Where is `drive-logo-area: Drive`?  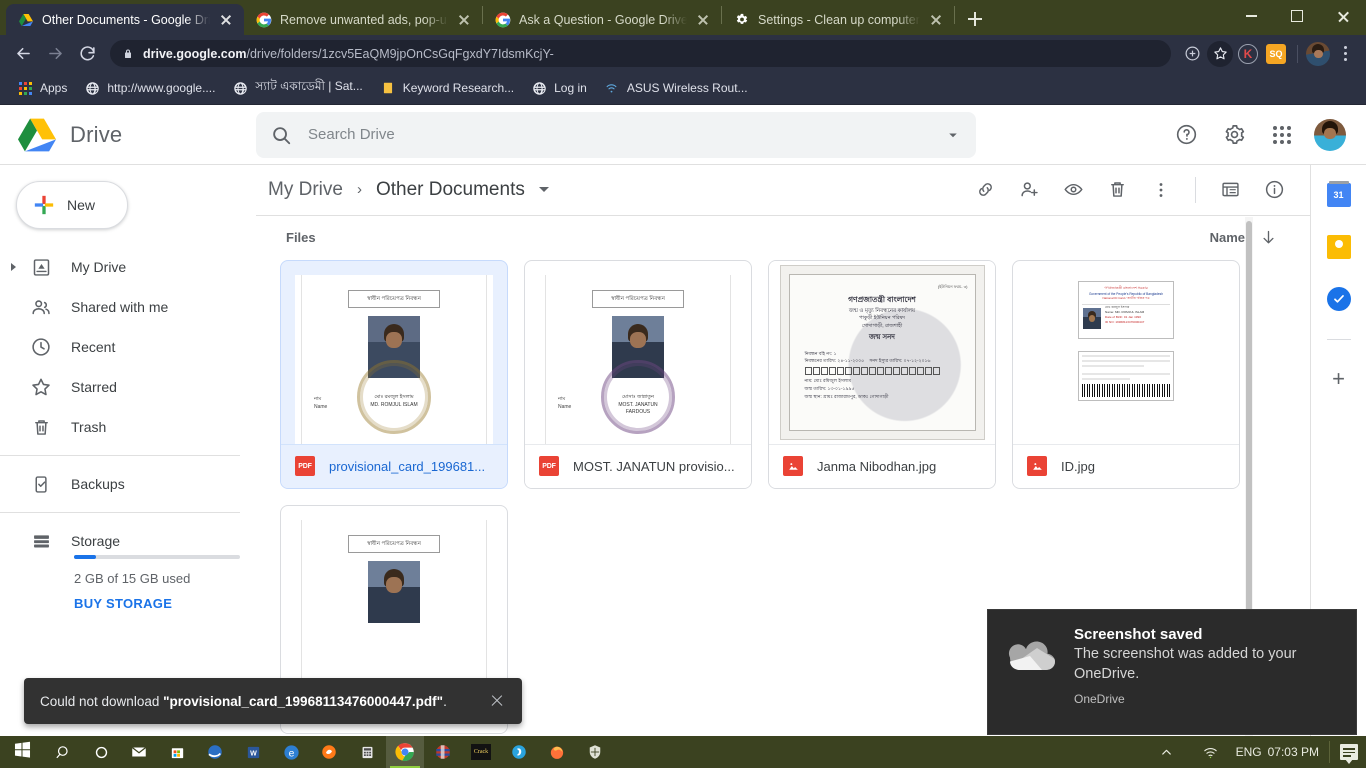
drive-logo-area: Drive is located at coordinates (136, 135).